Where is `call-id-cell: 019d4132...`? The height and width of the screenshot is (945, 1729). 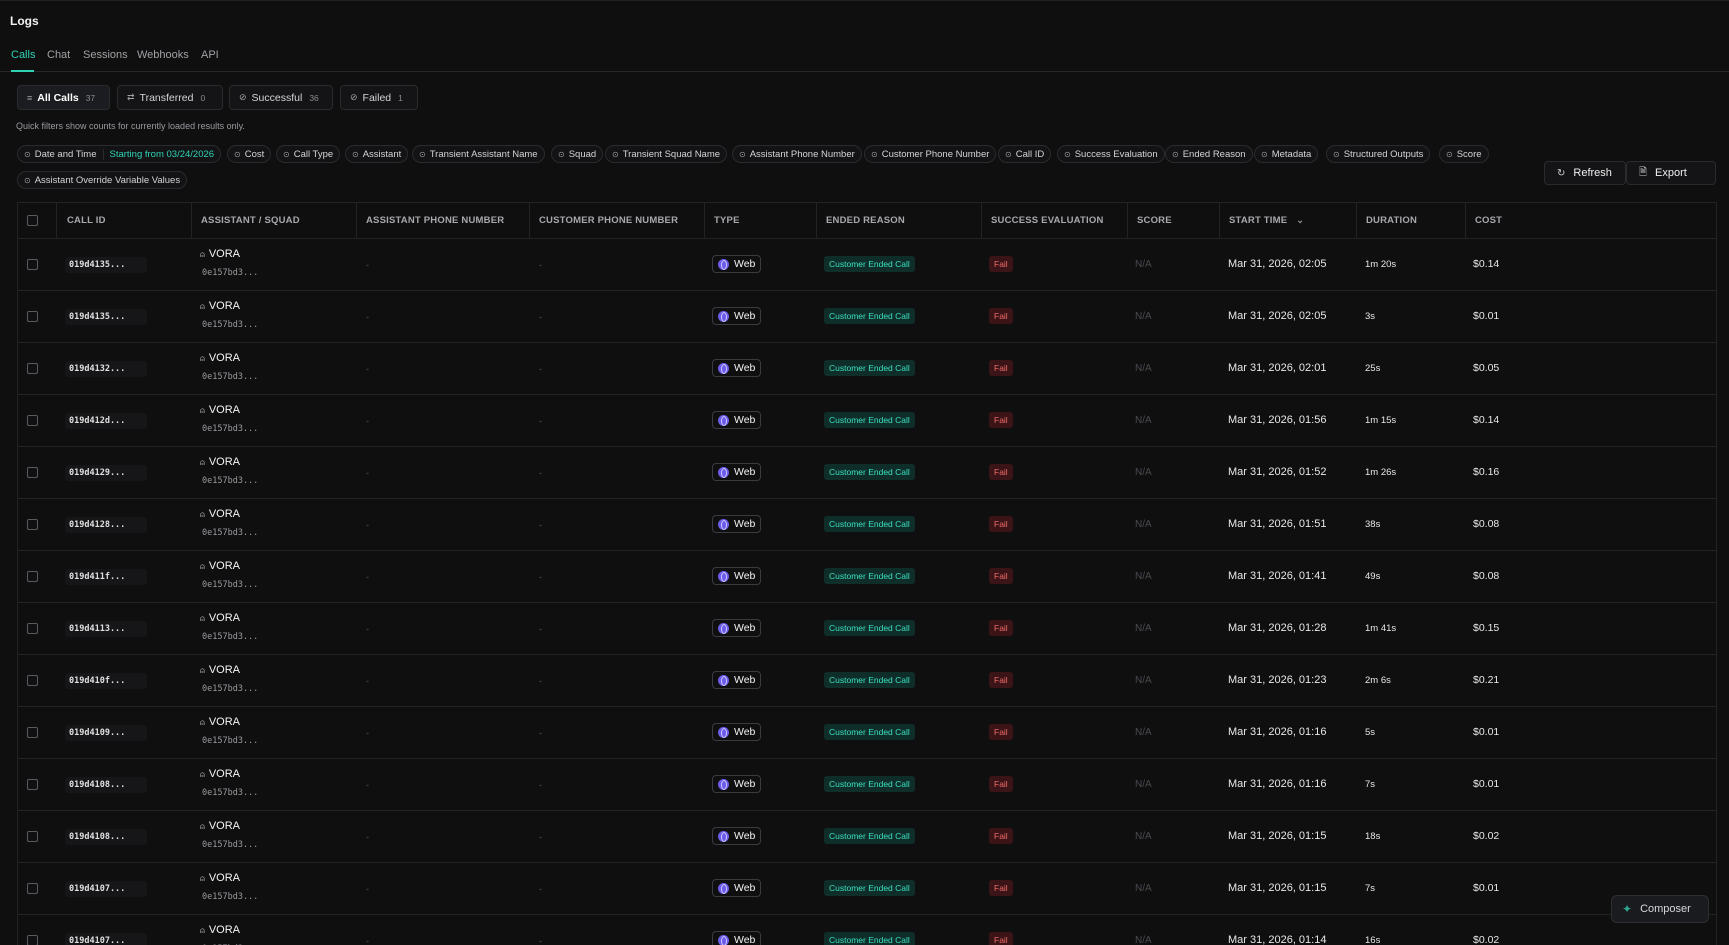 call-id-cell: 019d4132... is located at coordinates (106, 369).